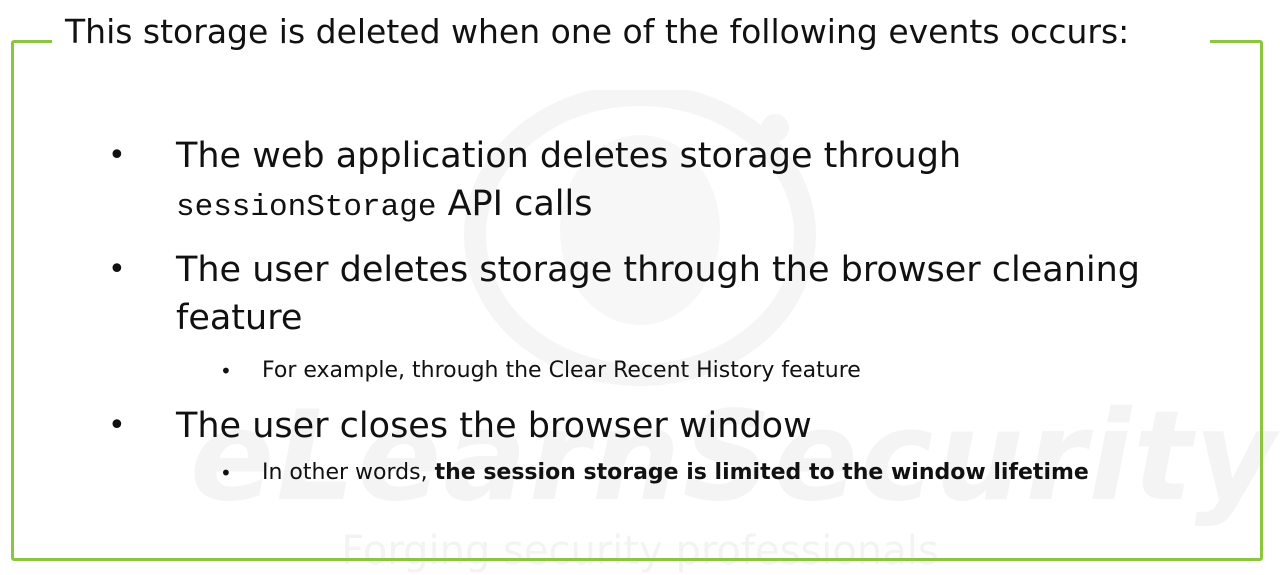 This screenshot has width=1280, height=575. I want to click on sub-bullet-prefix: In other words,, so click(345, 472).